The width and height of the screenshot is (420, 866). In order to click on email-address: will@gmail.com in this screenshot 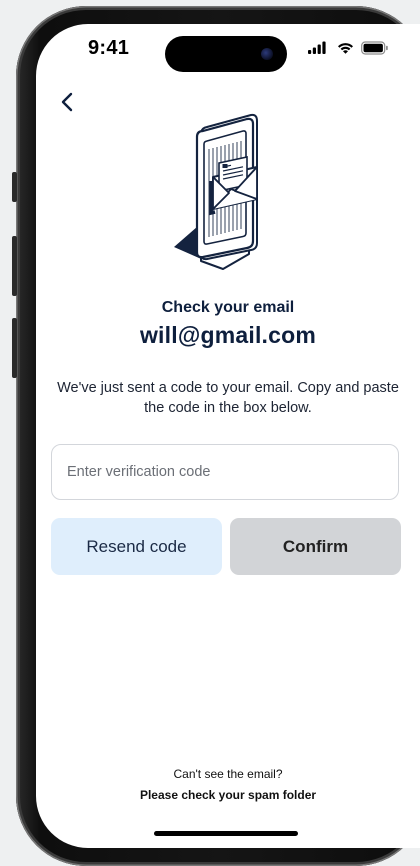, I will do `click(228, 335)`.